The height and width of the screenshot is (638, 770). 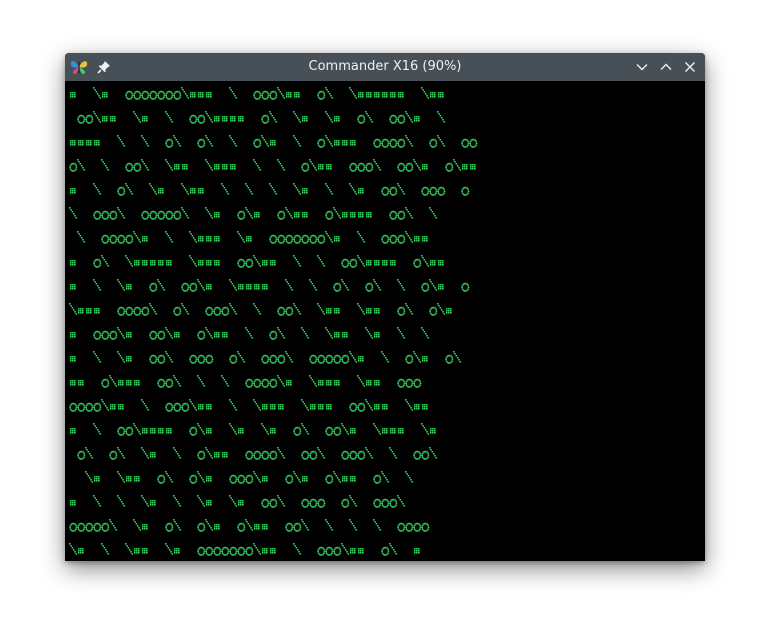 I want to click on title-bar: Commander X16 (90%), so click(x=385, y=67).